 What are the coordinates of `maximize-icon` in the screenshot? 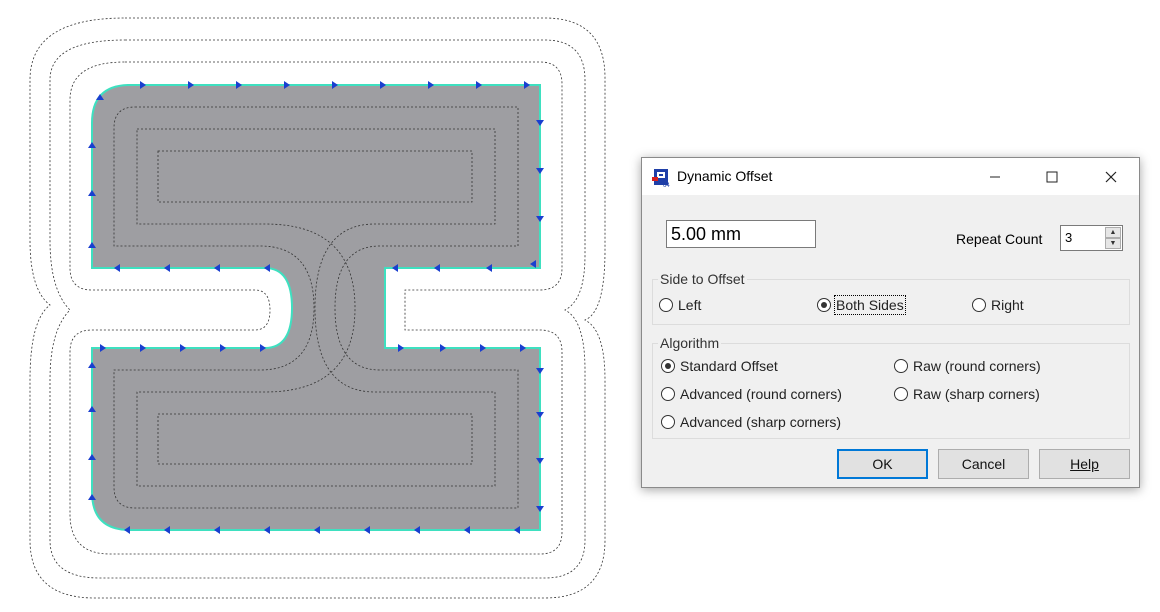 It's located at (1052, 176).